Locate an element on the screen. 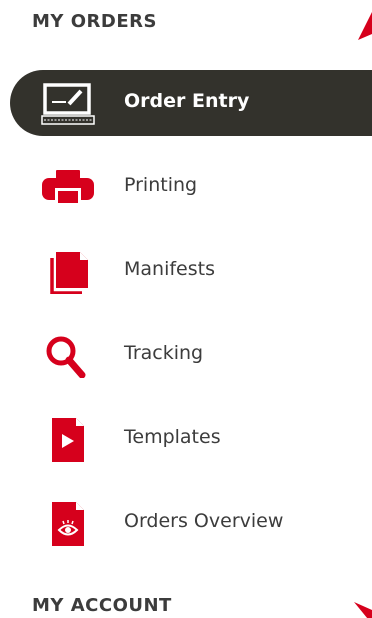 Image resolution: width=372 pixels, height=618 pixels. sidebar-item-label: Printing is located at coordinates (161, 185).